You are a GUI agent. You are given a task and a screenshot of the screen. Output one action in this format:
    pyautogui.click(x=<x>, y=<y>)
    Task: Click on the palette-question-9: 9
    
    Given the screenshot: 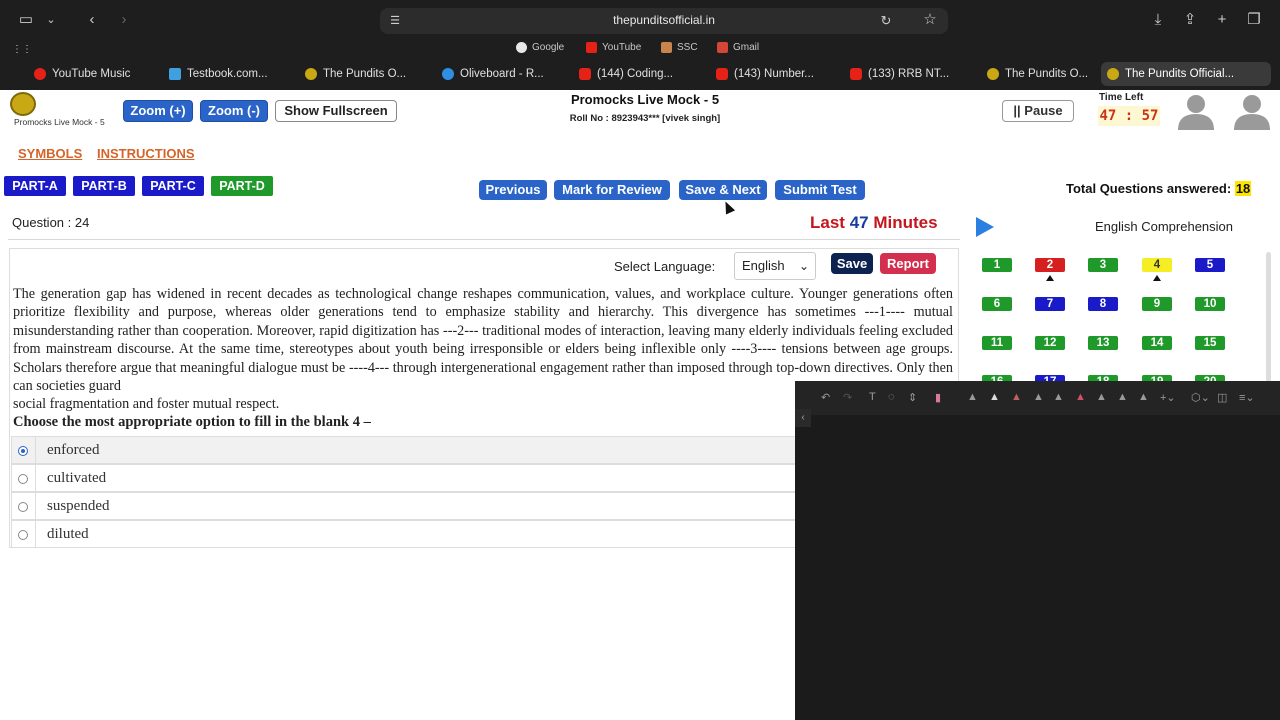 What is the action you would take?
    pyautogui.click(x=1157, y=304)
    